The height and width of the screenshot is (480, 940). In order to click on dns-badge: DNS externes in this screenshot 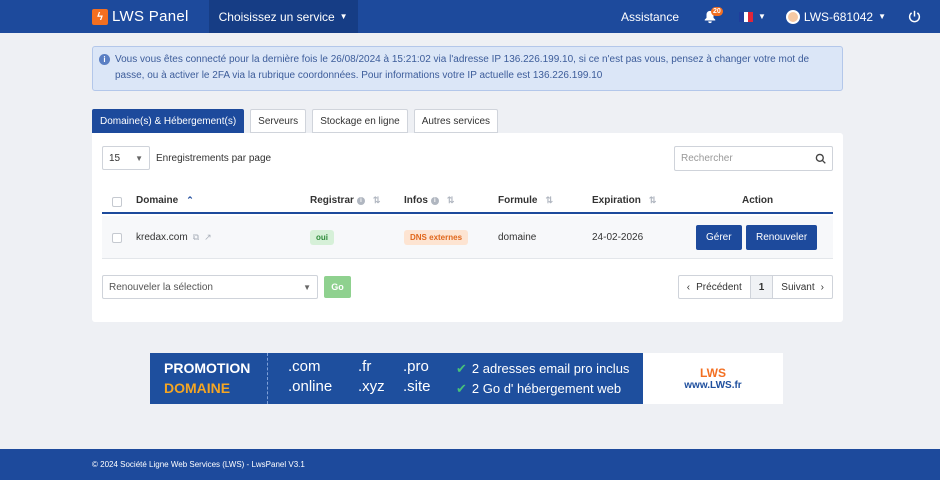, I will do `click(436, 237)`.